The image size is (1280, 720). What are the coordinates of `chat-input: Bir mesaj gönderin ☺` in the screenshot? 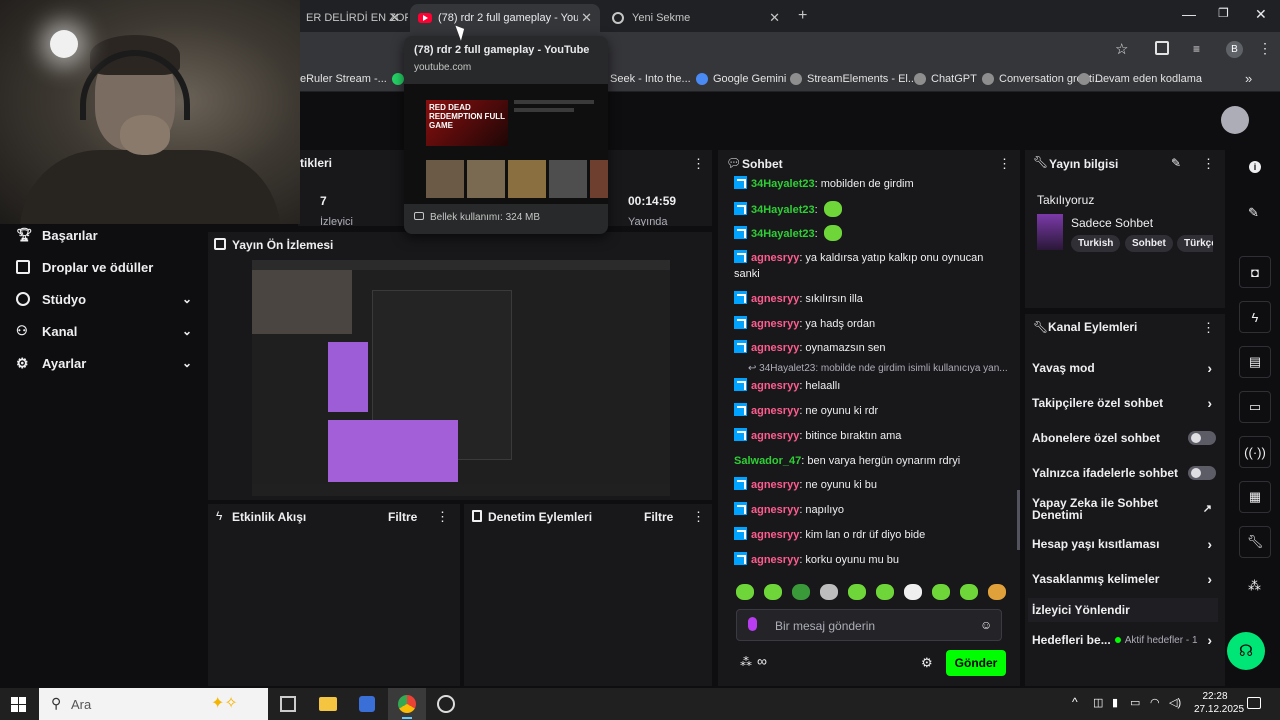 It's located at (869, 625).